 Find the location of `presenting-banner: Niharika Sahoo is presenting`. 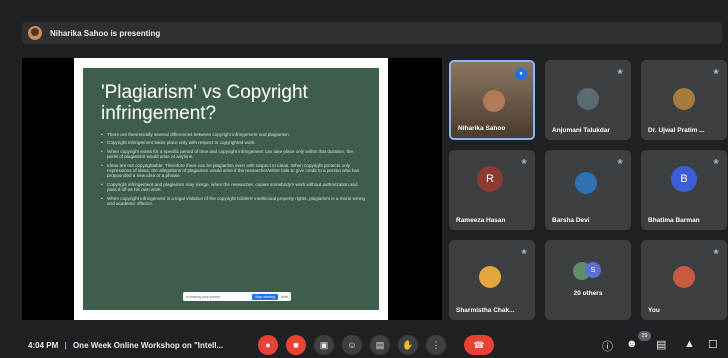

presenting-banner: Niharika Sahoo is presenting is located at coordinates (372, 33).